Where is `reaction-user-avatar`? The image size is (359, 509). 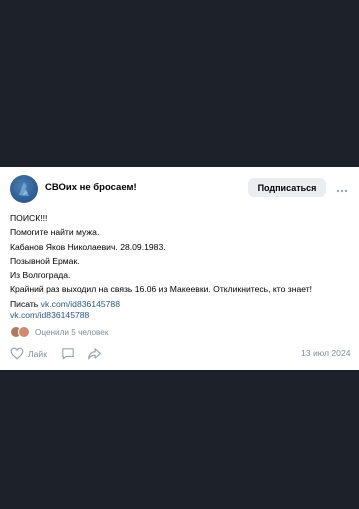
reaction-user-avatar is located at coordinates (24, 332).